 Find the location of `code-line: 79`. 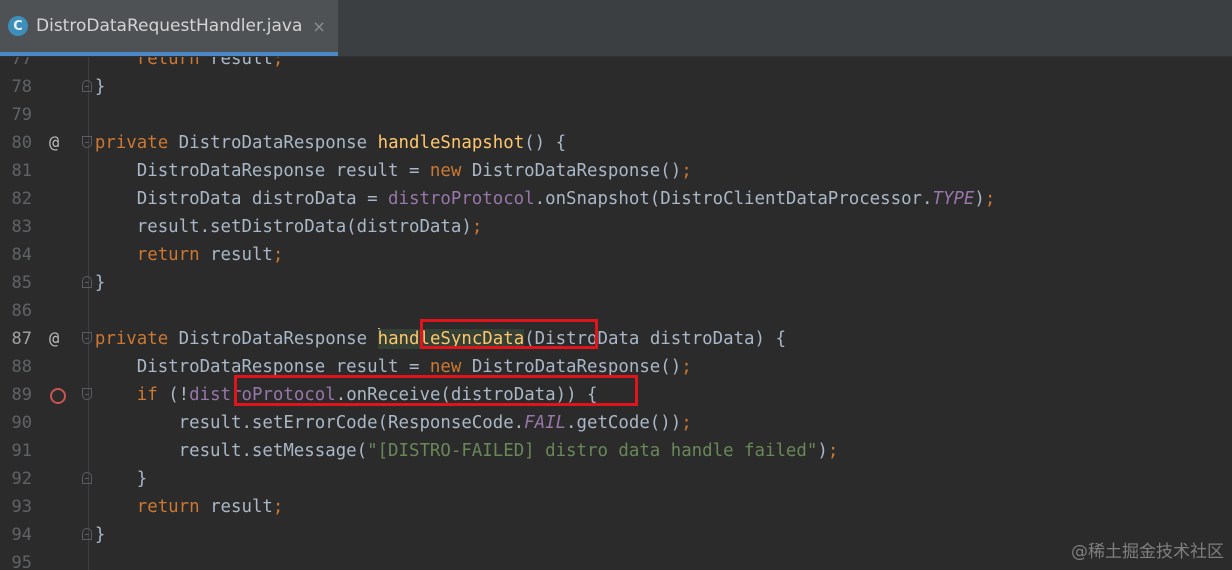

code-line: 79 is located at coordinates (616, 115).